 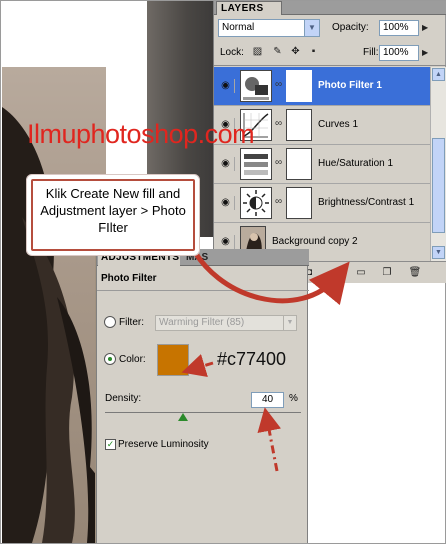 What do you see at coordinates (387, 272) in the screenshot?
I see `new-layer-icon: ❐` at bounding box center [387, 272].